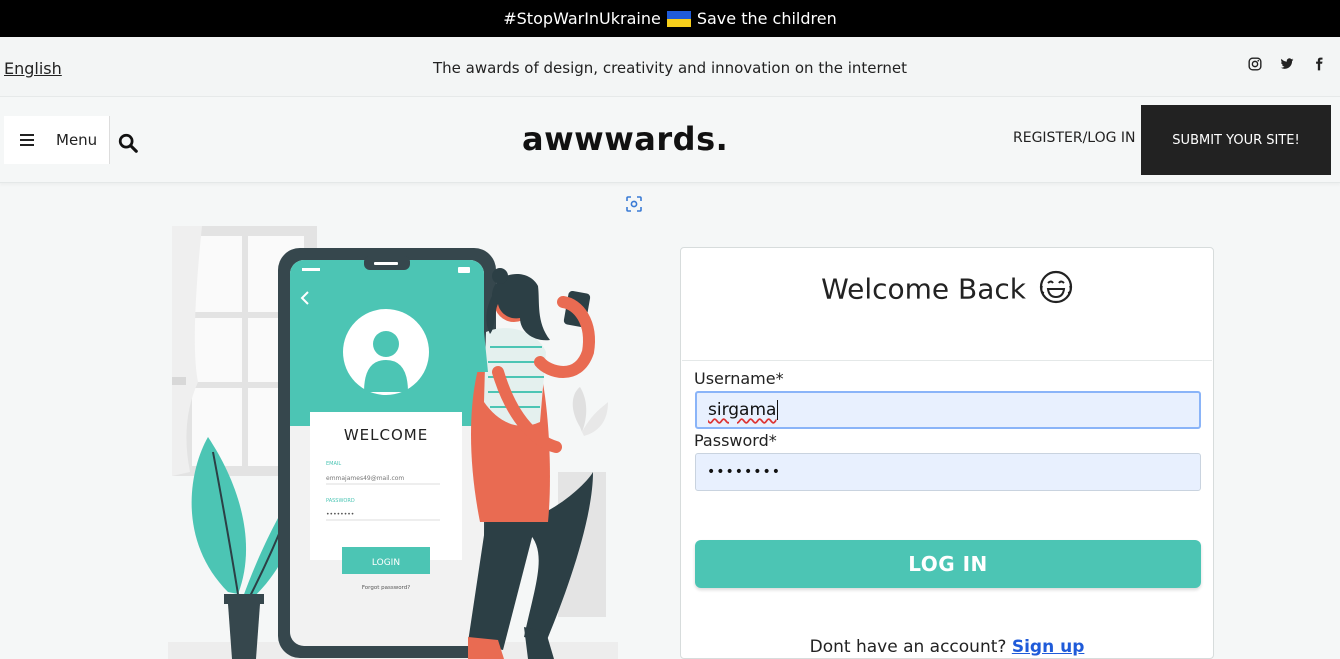 This screenshot has height=659, width=1340. I want to click on register-login-link: REGISTER/LOG IN, so click(1074, 138).